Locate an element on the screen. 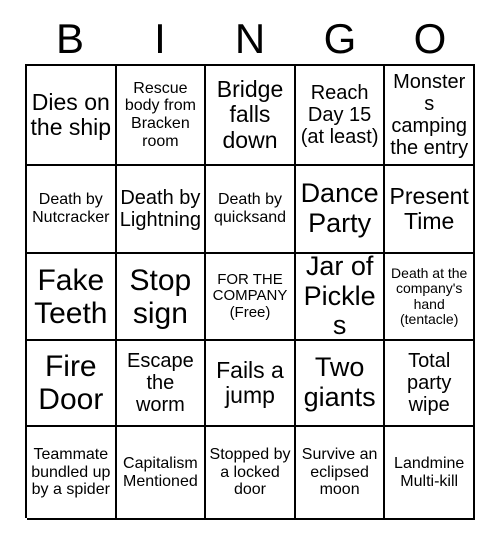 The image size is (500, 544). bingo-cell-label: Death at the company's hand (tentacle) is located at coordinates (429, 295).